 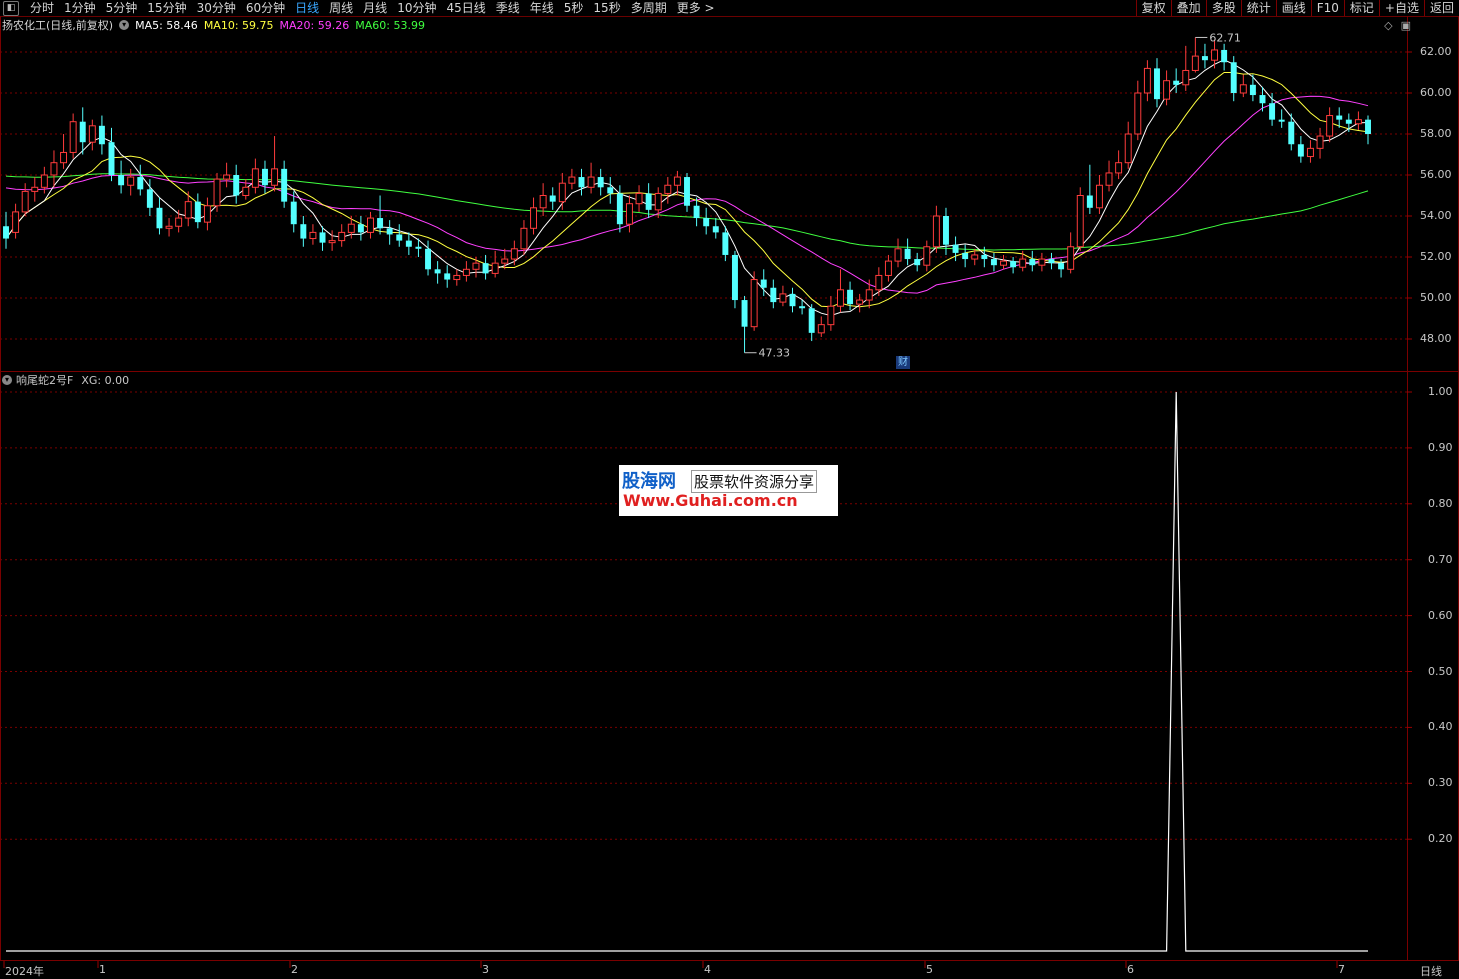 What do you see at coordinates (1440, 559) in the screenshot?
I see `indicator-tick: 0.70` at bounding box center [1440, 559].